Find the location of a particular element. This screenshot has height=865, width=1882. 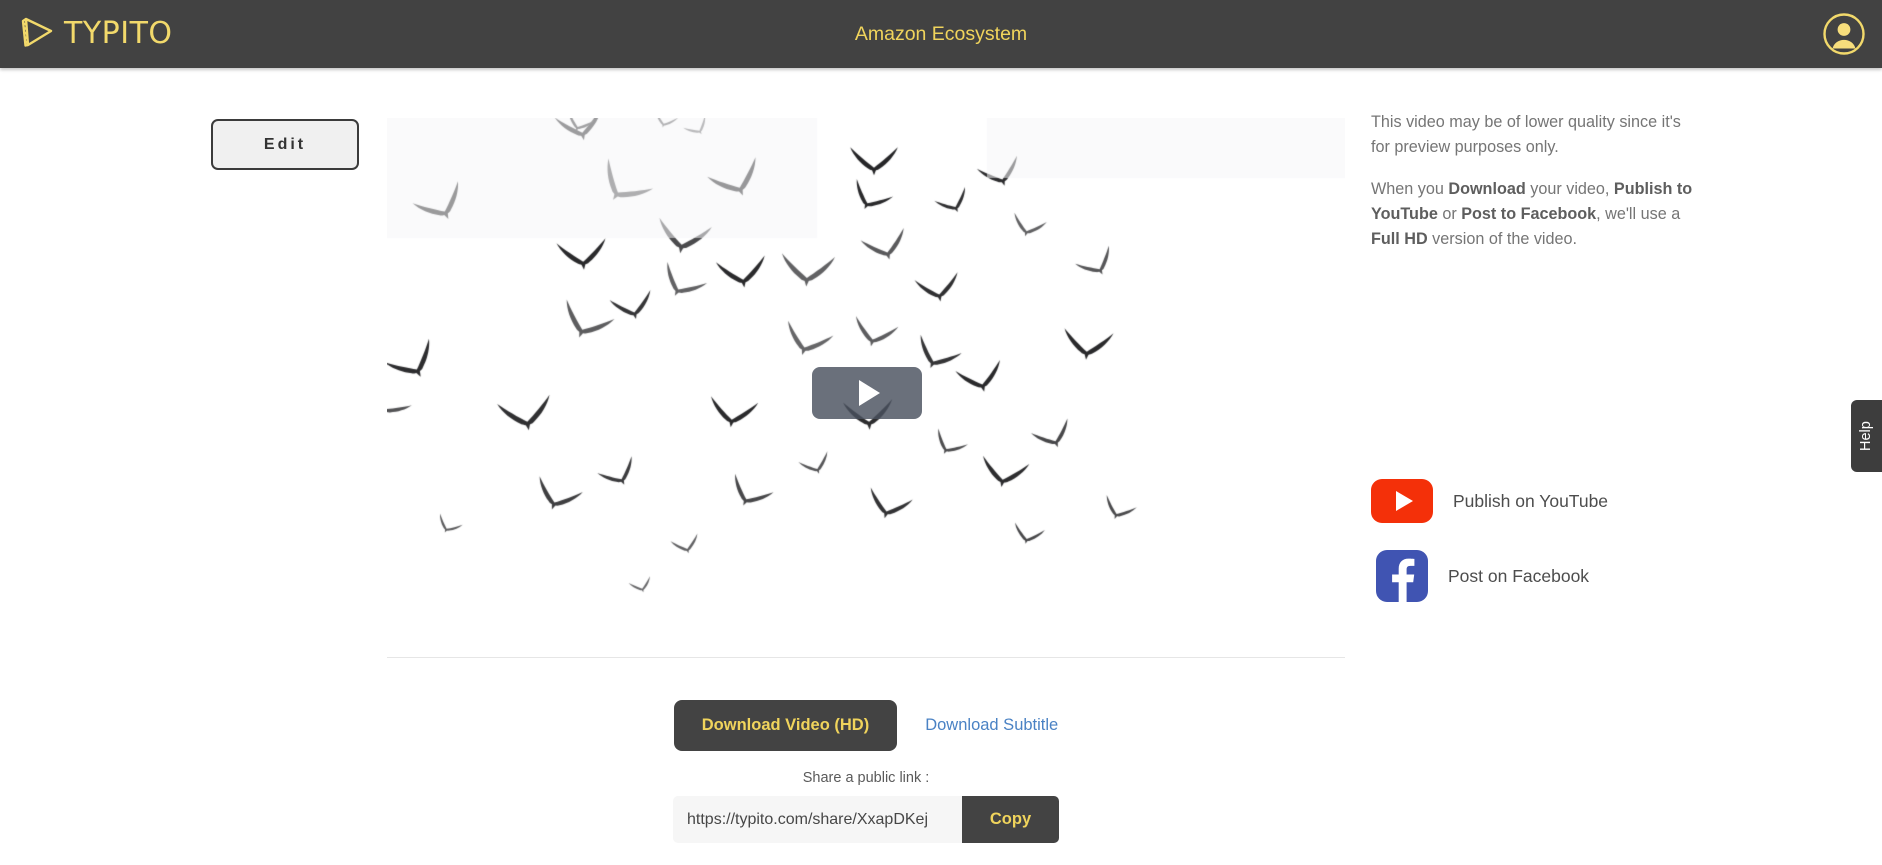

post-on-facebook-button: Post on Facebook is located at coordinates (1571, 576).